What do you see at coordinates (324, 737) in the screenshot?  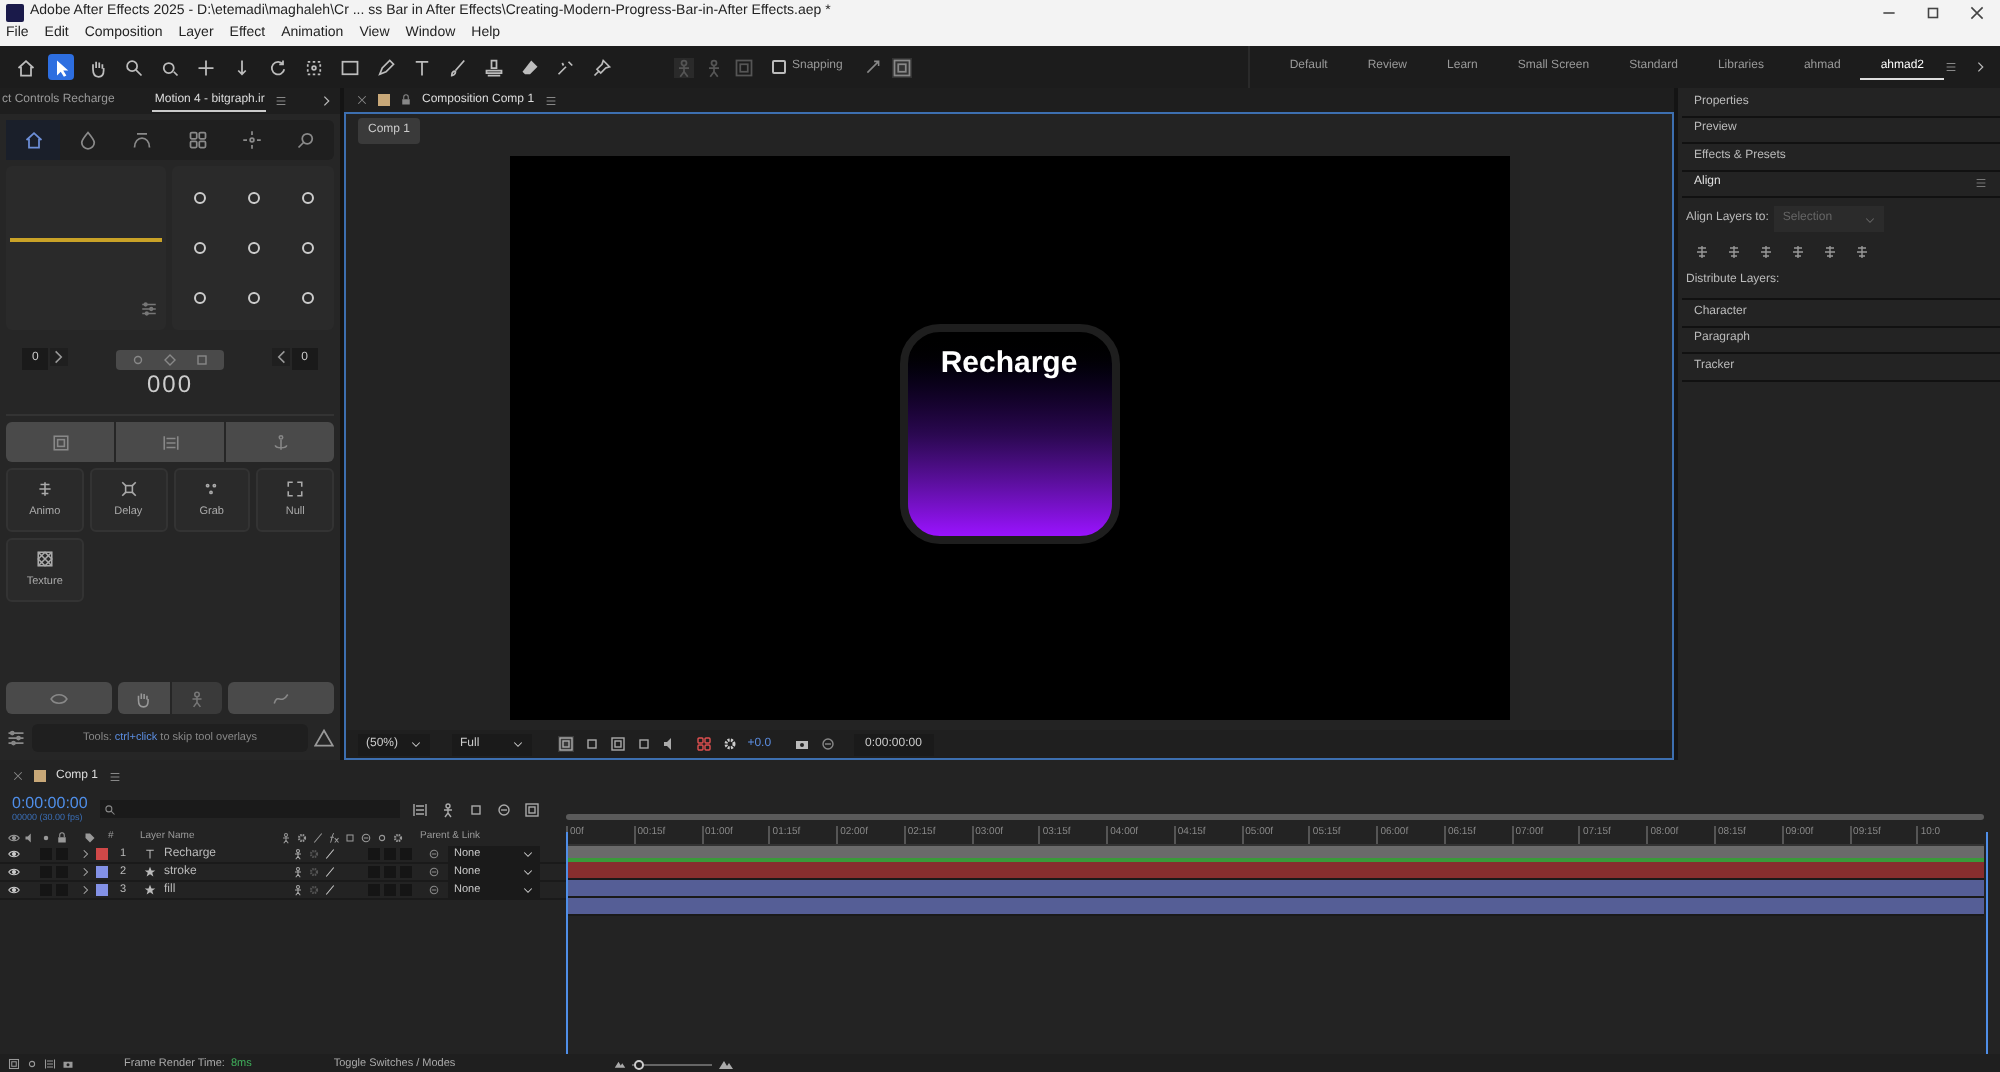 I see `warning-icon` at bounding box center [324, 737].